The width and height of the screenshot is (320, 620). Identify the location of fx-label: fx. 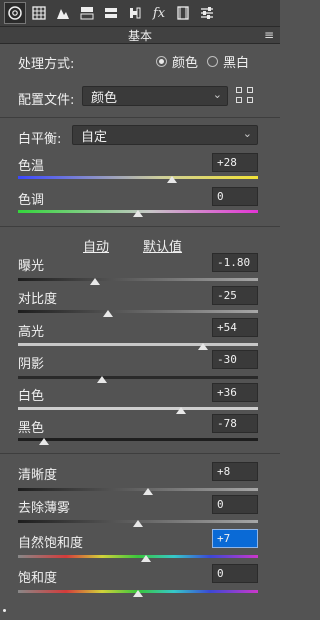
(159, 13).